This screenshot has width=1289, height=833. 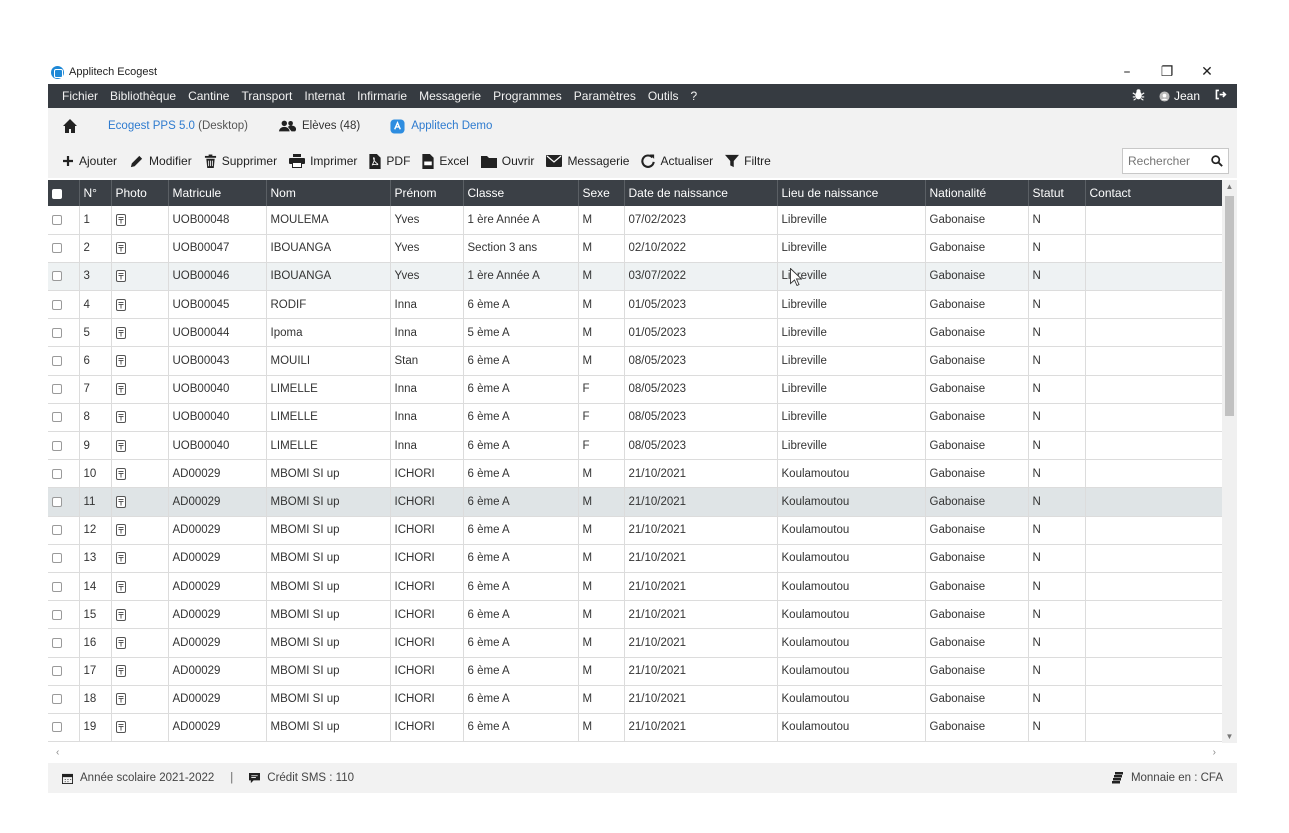 What do you see at coordinates (57, 193) in the screenshot?
I see `select-all-checkbox` at bounding box center [57, 193].